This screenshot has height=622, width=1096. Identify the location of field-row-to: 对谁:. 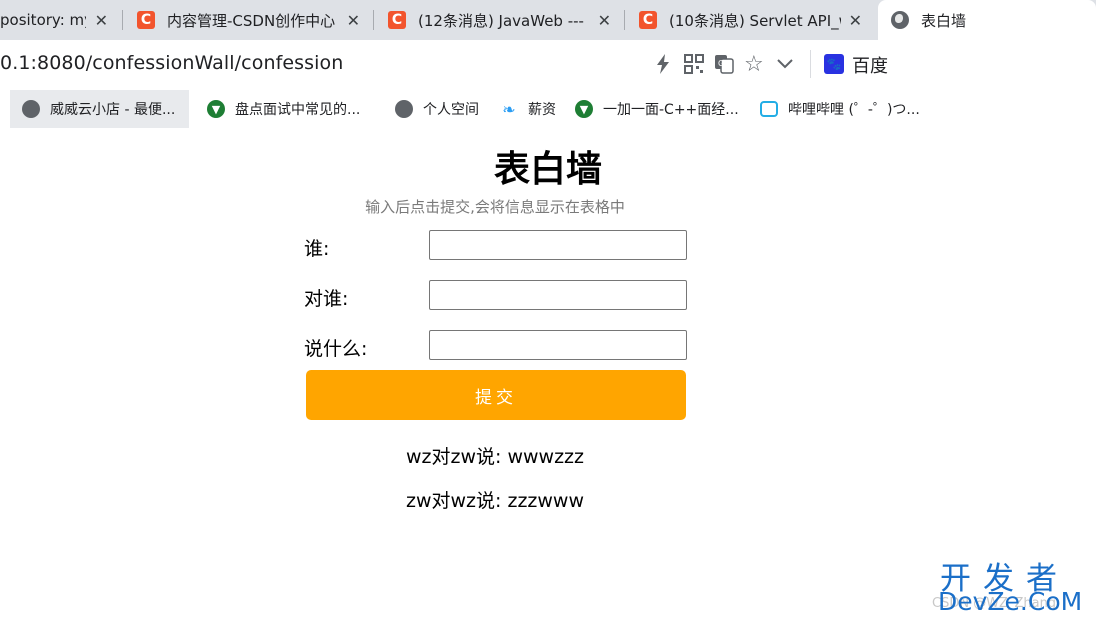
(496, 296).